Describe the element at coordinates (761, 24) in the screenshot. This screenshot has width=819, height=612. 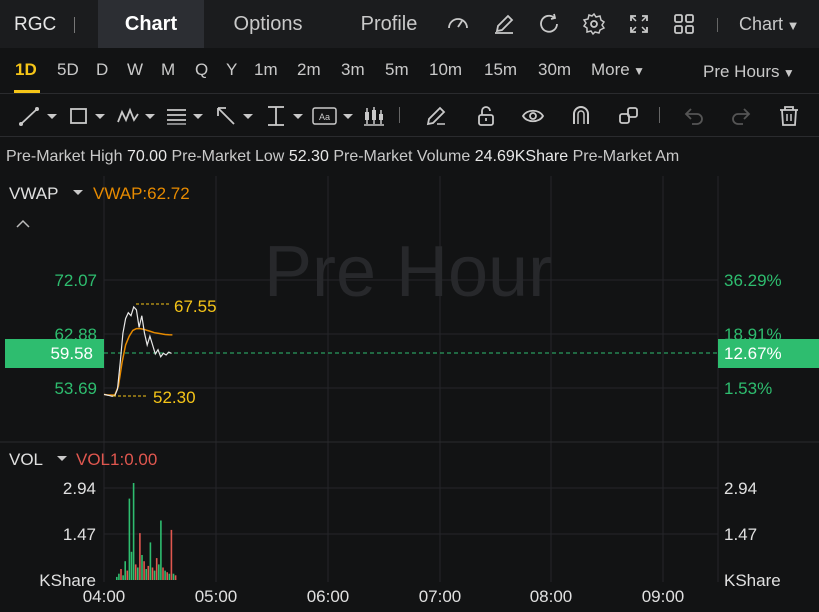
I see `chart-type-label: Chart` at that location.